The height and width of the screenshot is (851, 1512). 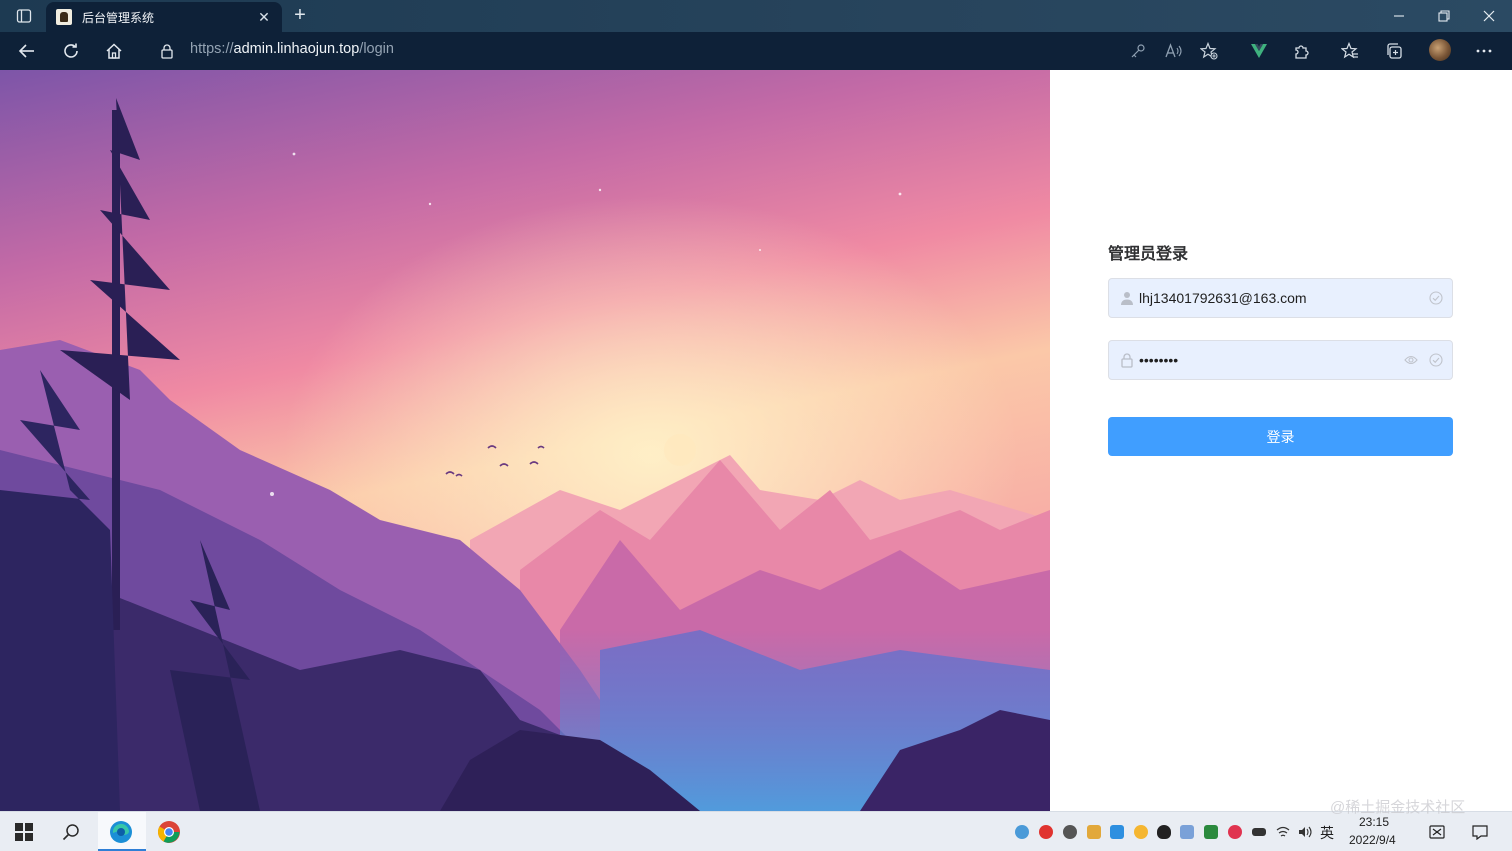 I want to click on minimize-button, so click(x=1399, y=16).